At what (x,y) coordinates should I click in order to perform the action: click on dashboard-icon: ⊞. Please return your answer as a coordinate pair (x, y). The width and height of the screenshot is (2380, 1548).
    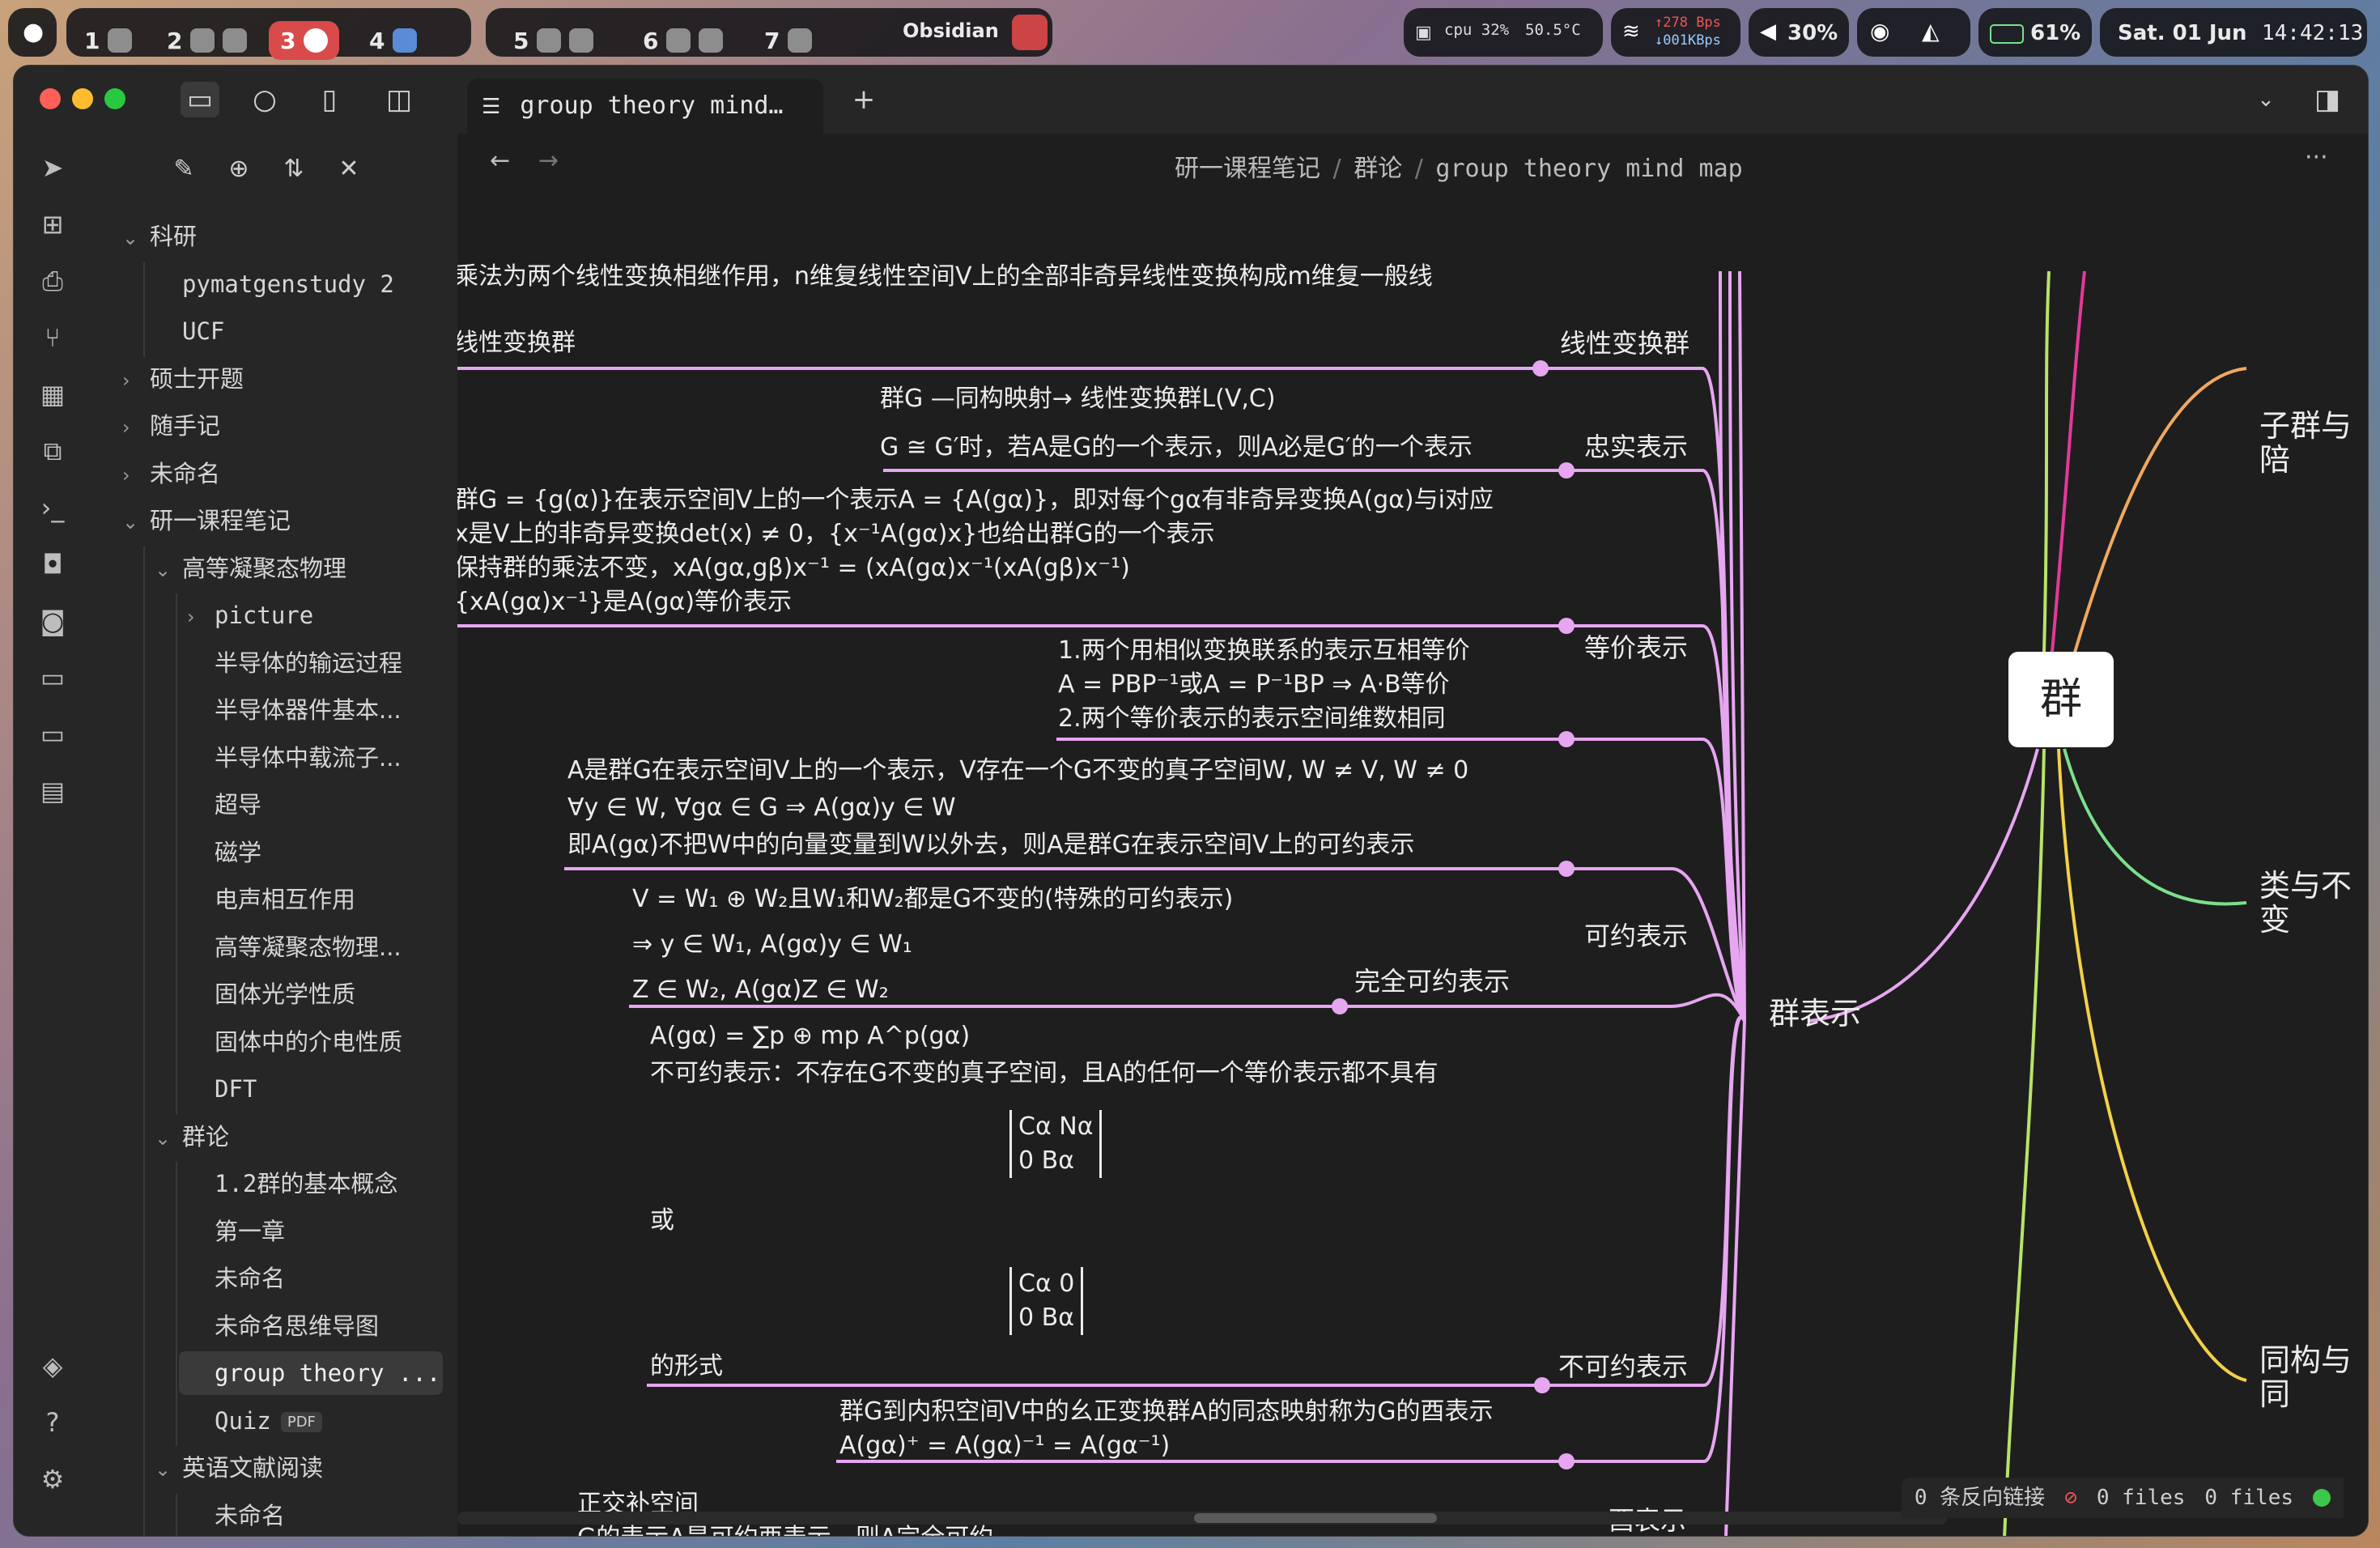
    Looking at the image, I should click on (53, 224).